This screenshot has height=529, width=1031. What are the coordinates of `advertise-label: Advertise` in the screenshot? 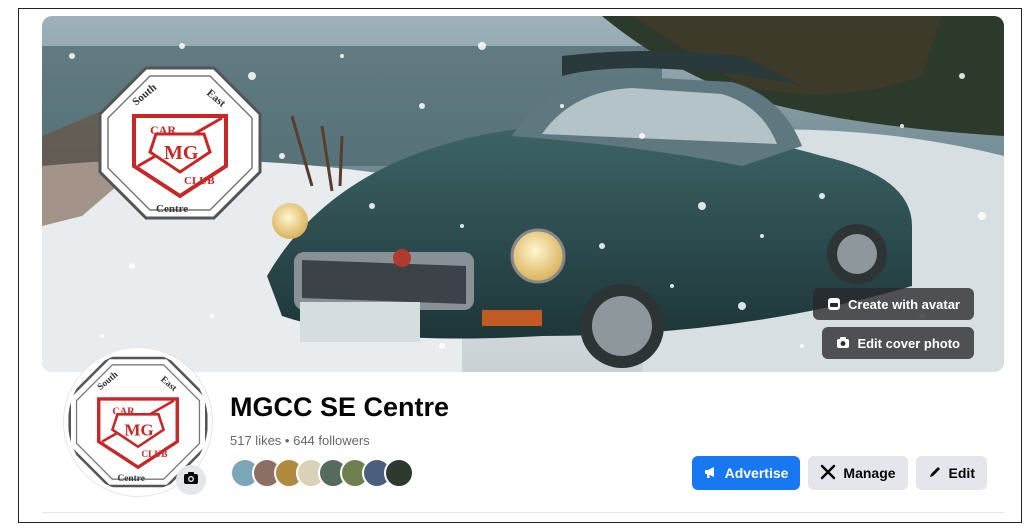 It's located at (756, 473).